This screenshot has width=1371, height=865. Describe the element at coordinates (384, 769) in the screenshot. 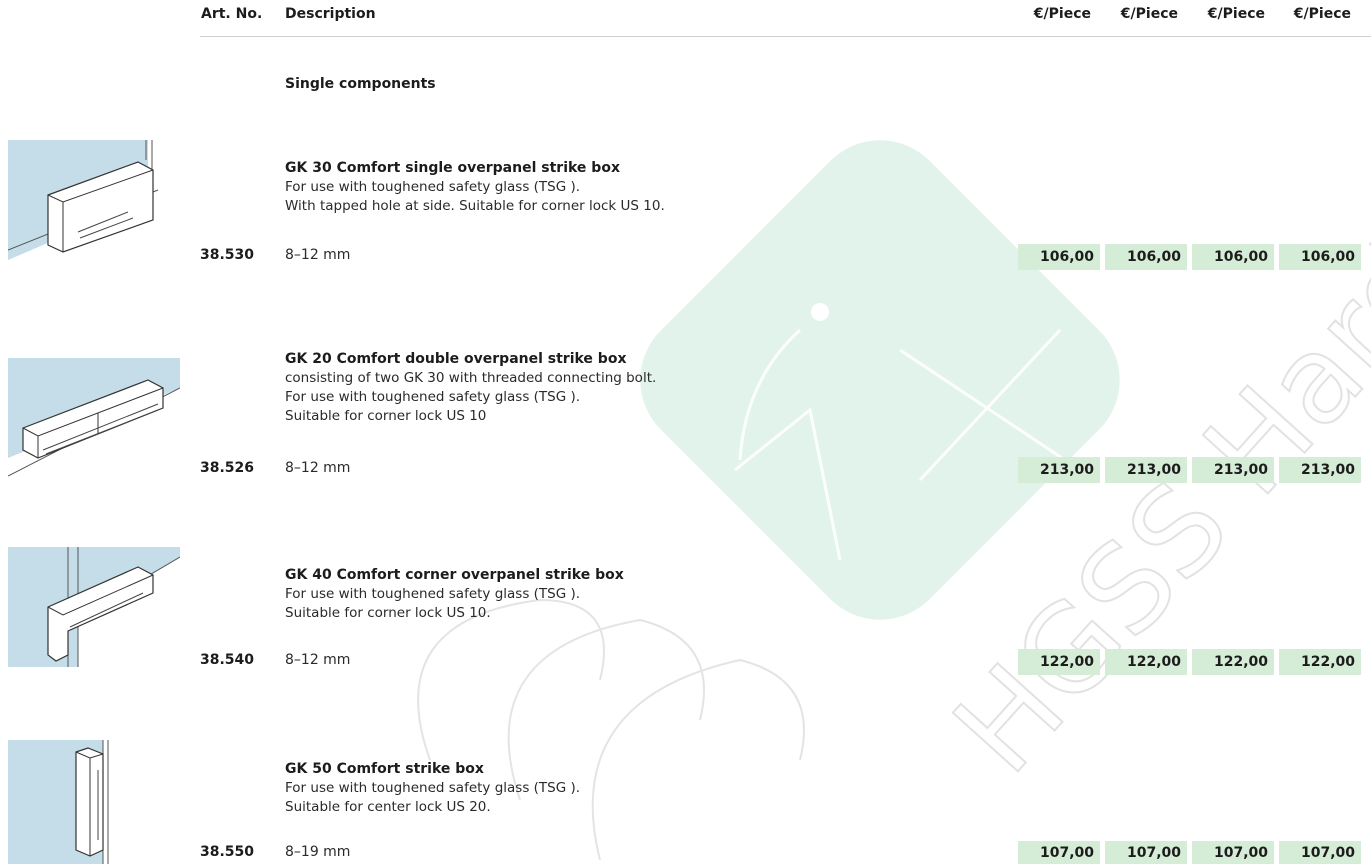

I see `product-title: GK 50 Comfort strike box` at that location.